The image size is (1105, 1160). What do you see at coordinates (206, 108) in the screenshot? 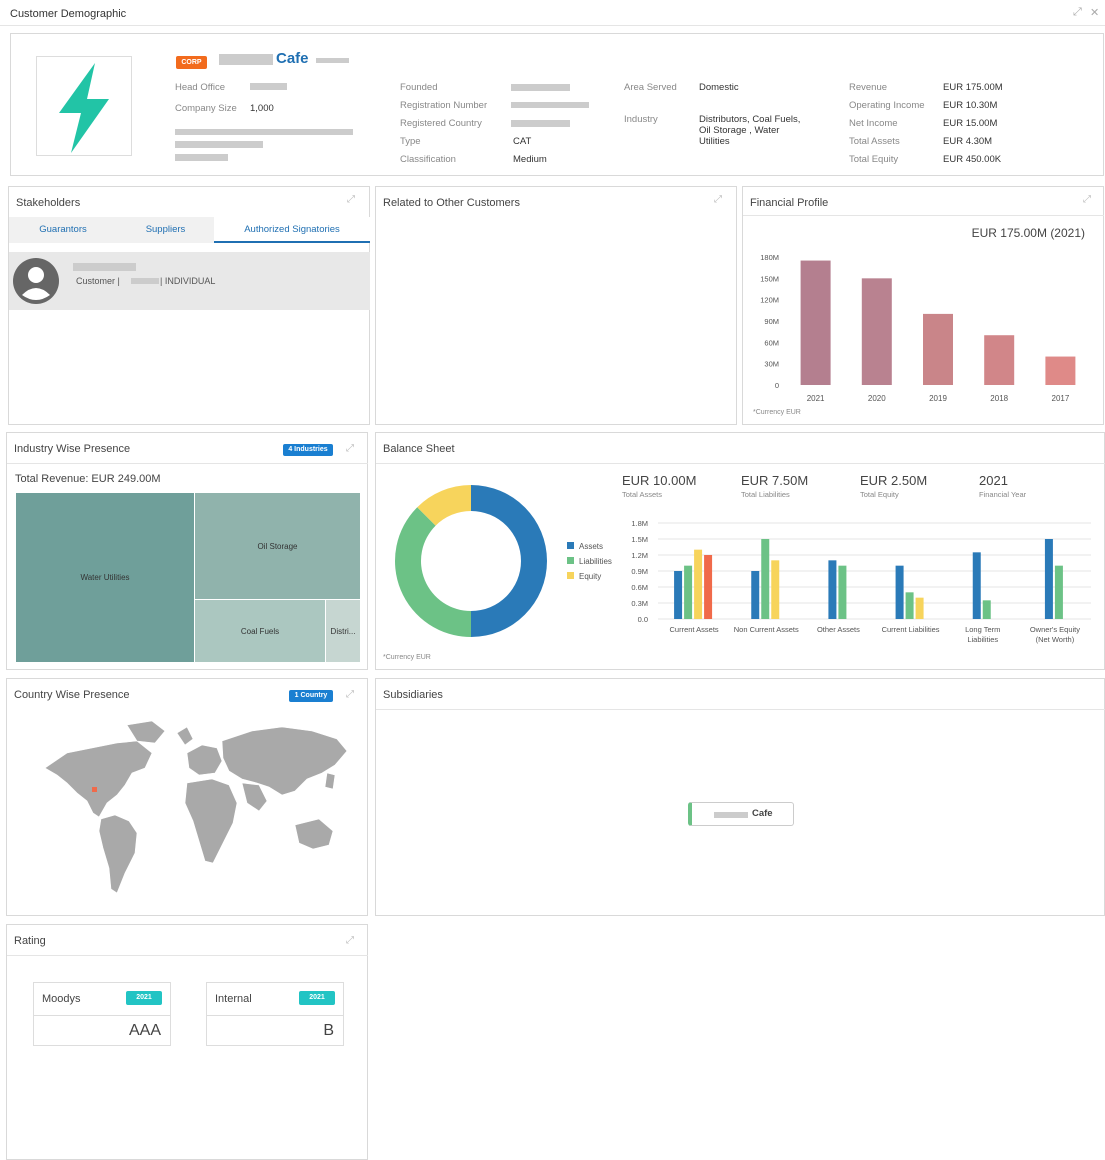
I see `company-size-label: Company Size` at bounding box center [206, 108].